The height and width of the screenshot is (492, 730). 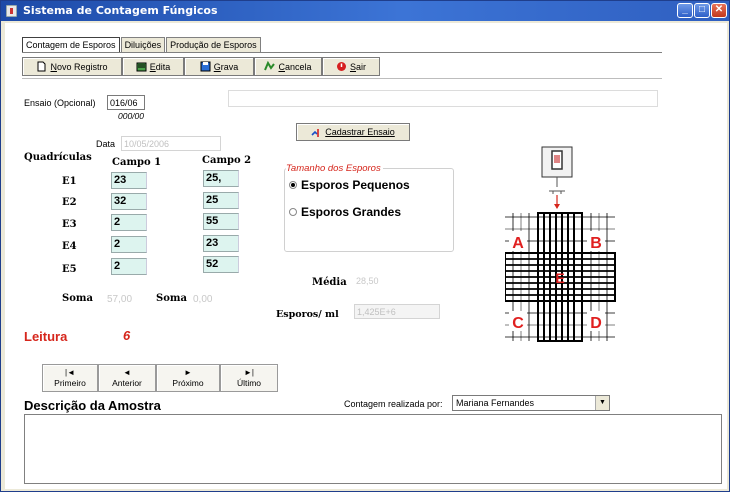 What do you see at coordinates (293, 185) in the screenshot?
I see `radio-selected-icon` at bounding box center [293, 185].